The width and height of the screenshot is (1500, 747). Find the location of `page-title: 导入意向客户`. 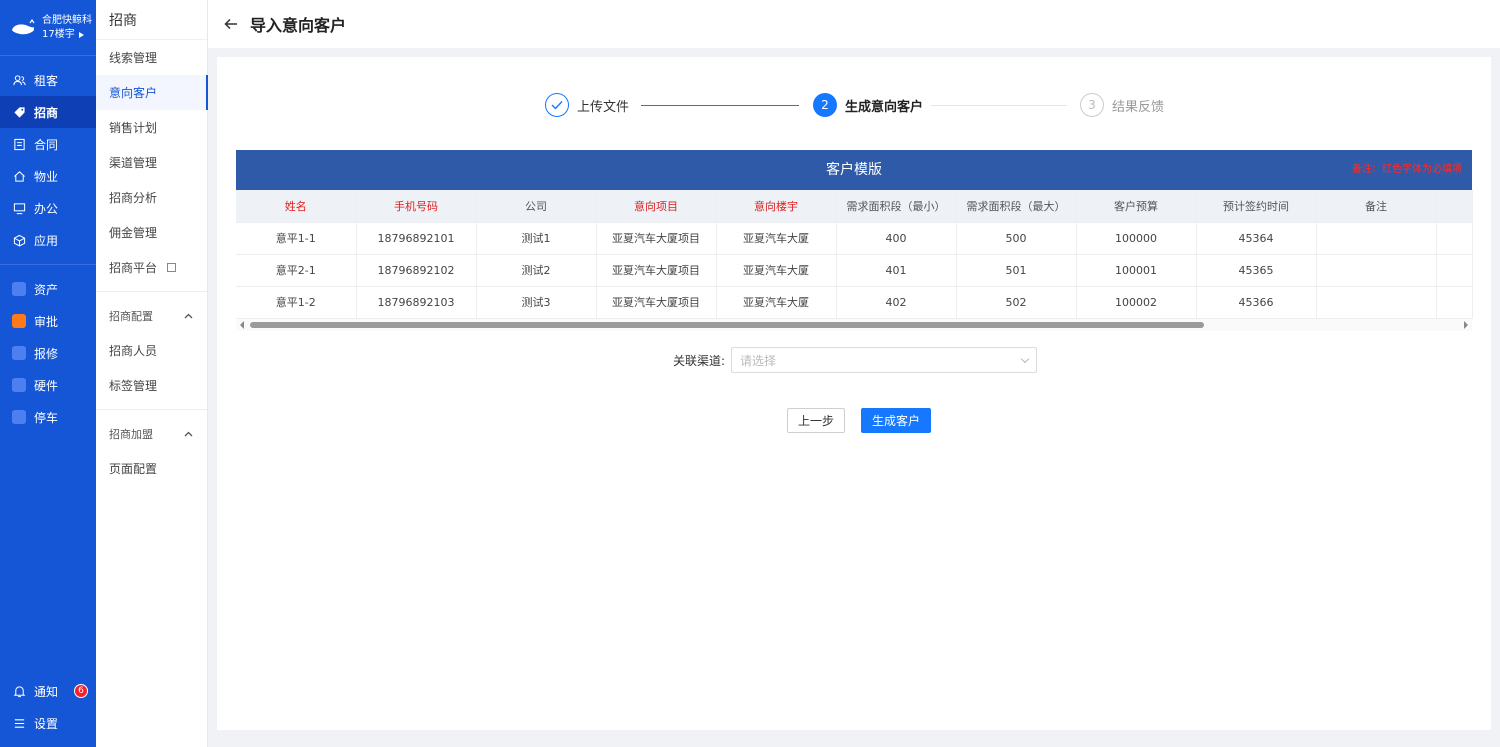

page-title: 导入意向客户 is located at coordinates (298, 25).